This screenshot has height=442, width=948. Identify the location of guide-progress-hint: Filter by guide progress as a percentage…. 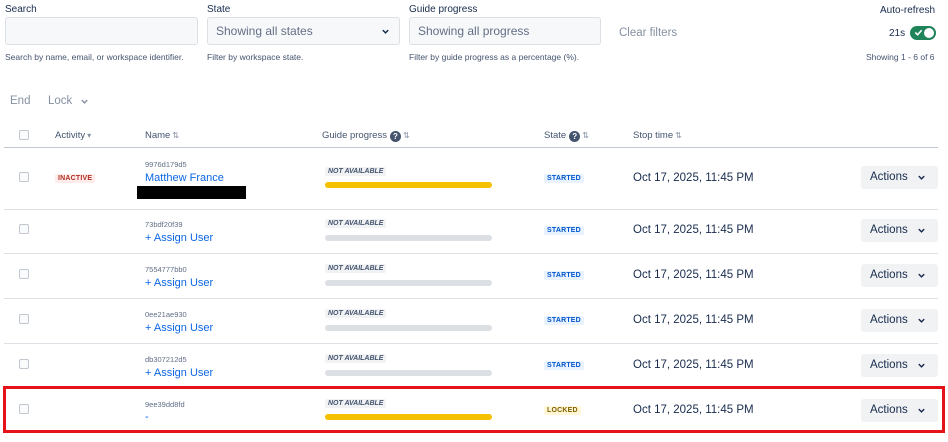
(494, 57).